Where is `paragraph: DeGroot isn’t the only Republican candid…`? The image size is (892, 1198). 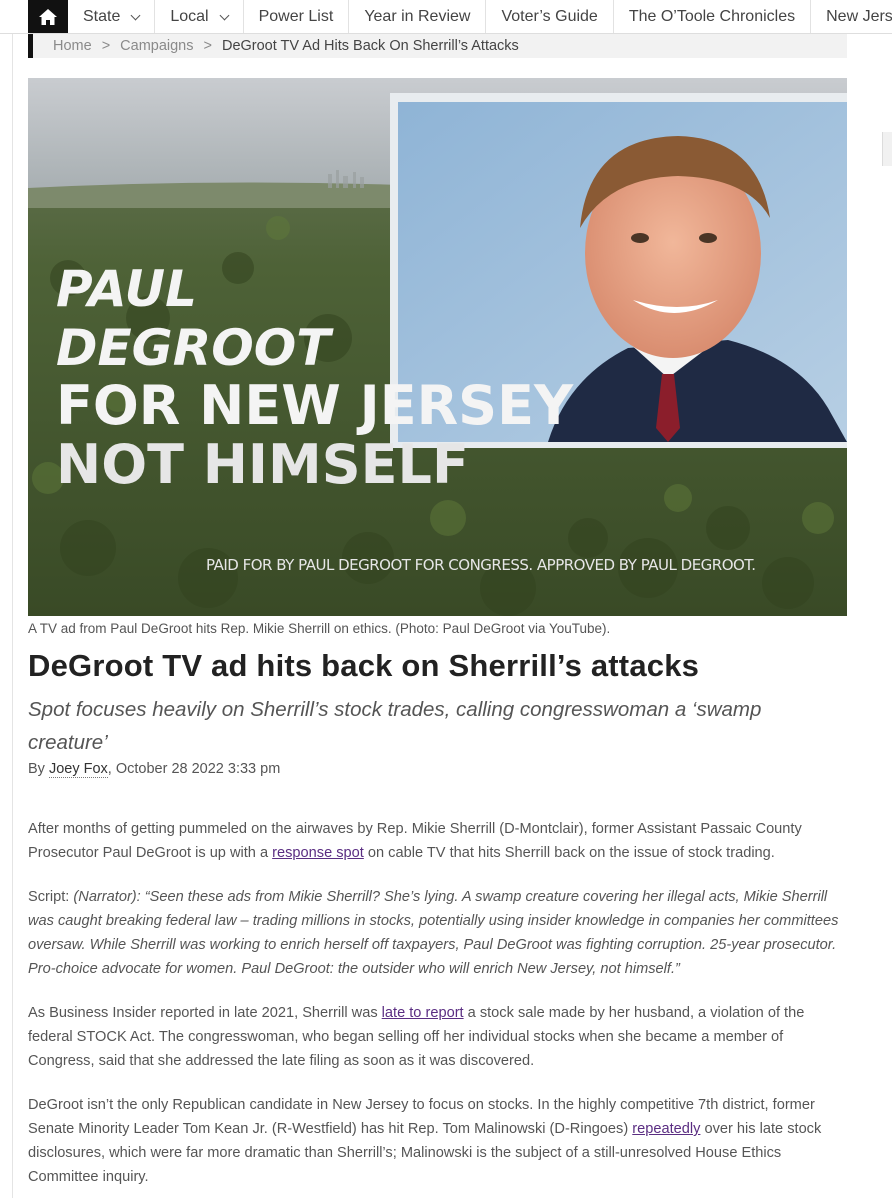
paragraph: DeGroot isn’t the only Republican candid… is located at coordinates (425, 1141).